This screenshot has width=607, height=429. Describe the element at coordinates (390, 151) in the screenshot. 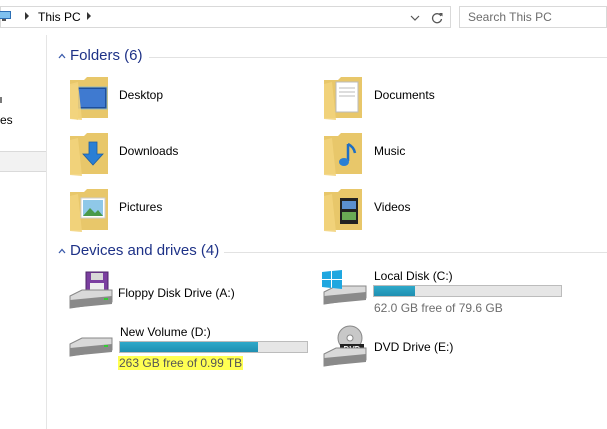

I see `folder-label: Music` at that location.